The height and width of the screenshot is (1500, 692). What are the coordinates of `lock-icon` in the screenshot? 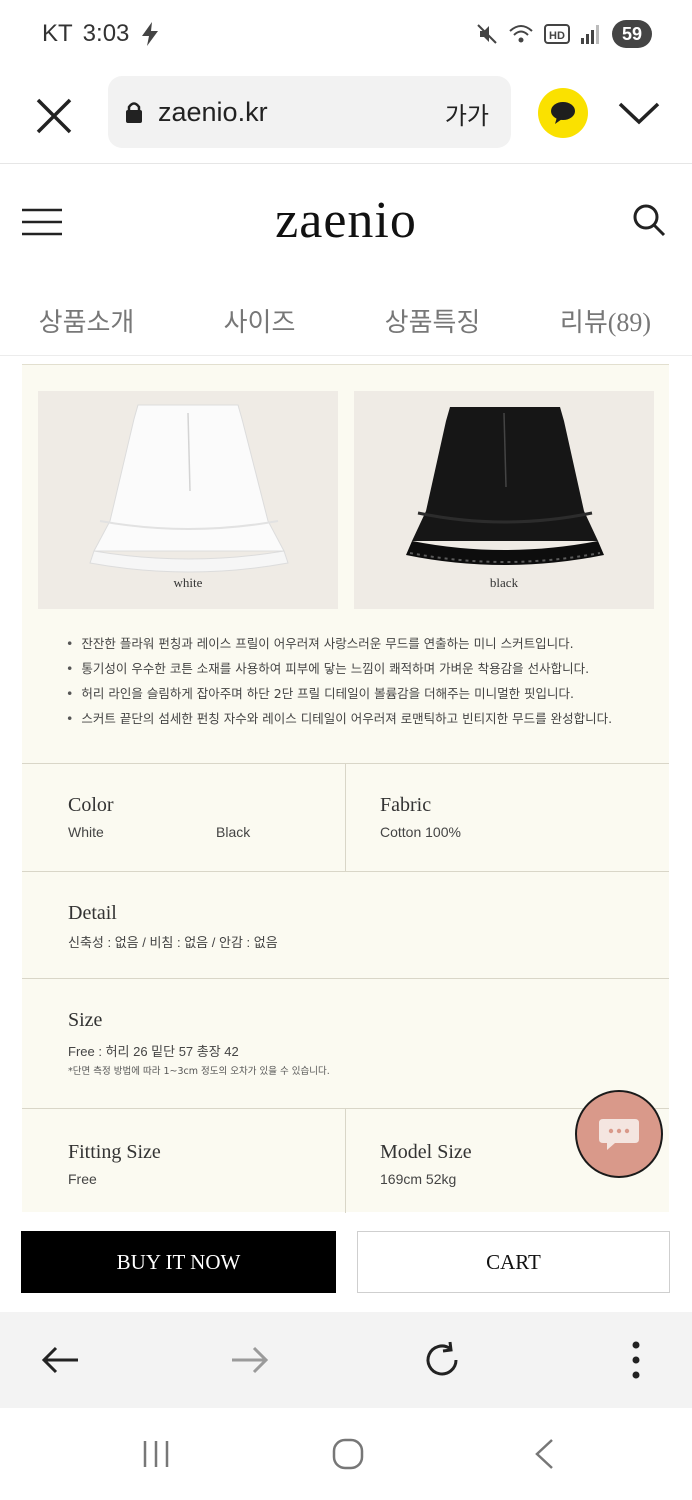 It's located at (134, 112).